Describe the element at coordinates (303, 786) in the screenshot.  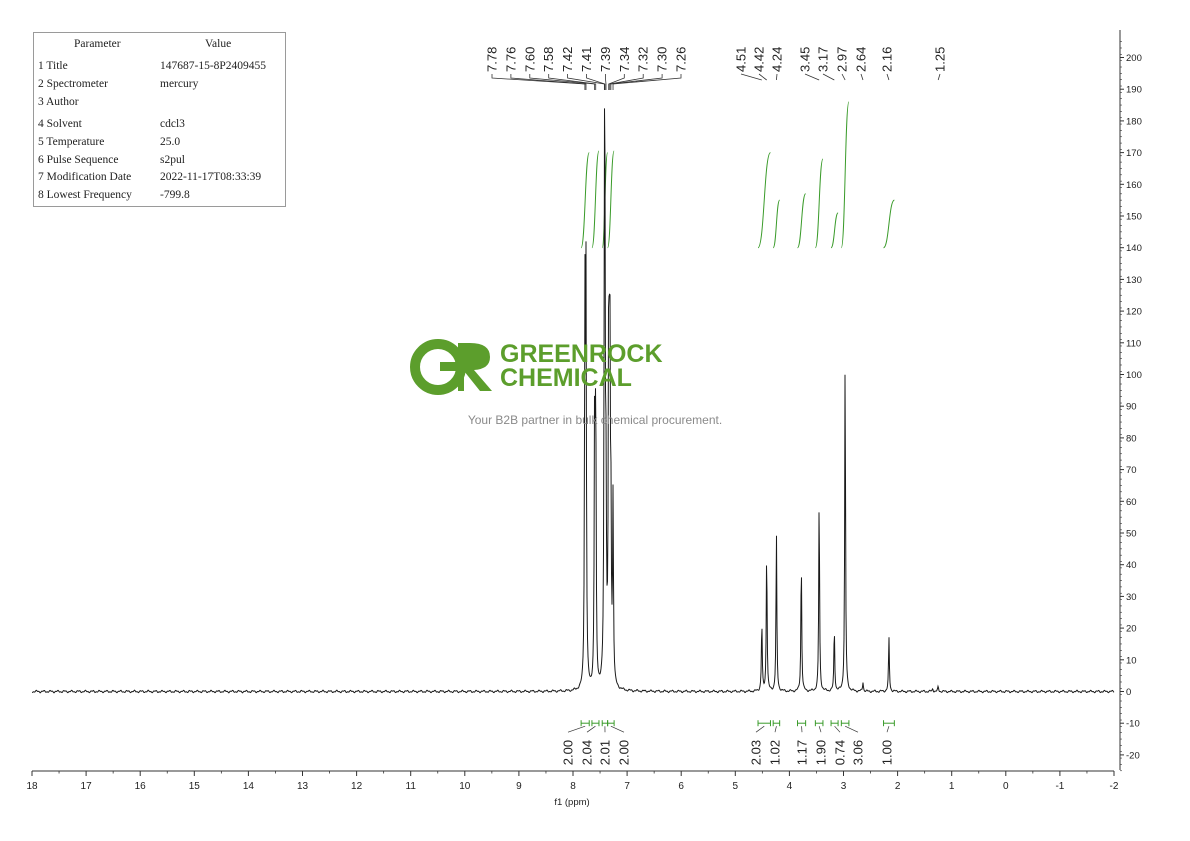
I see `x-tick-label: 13` at that location.